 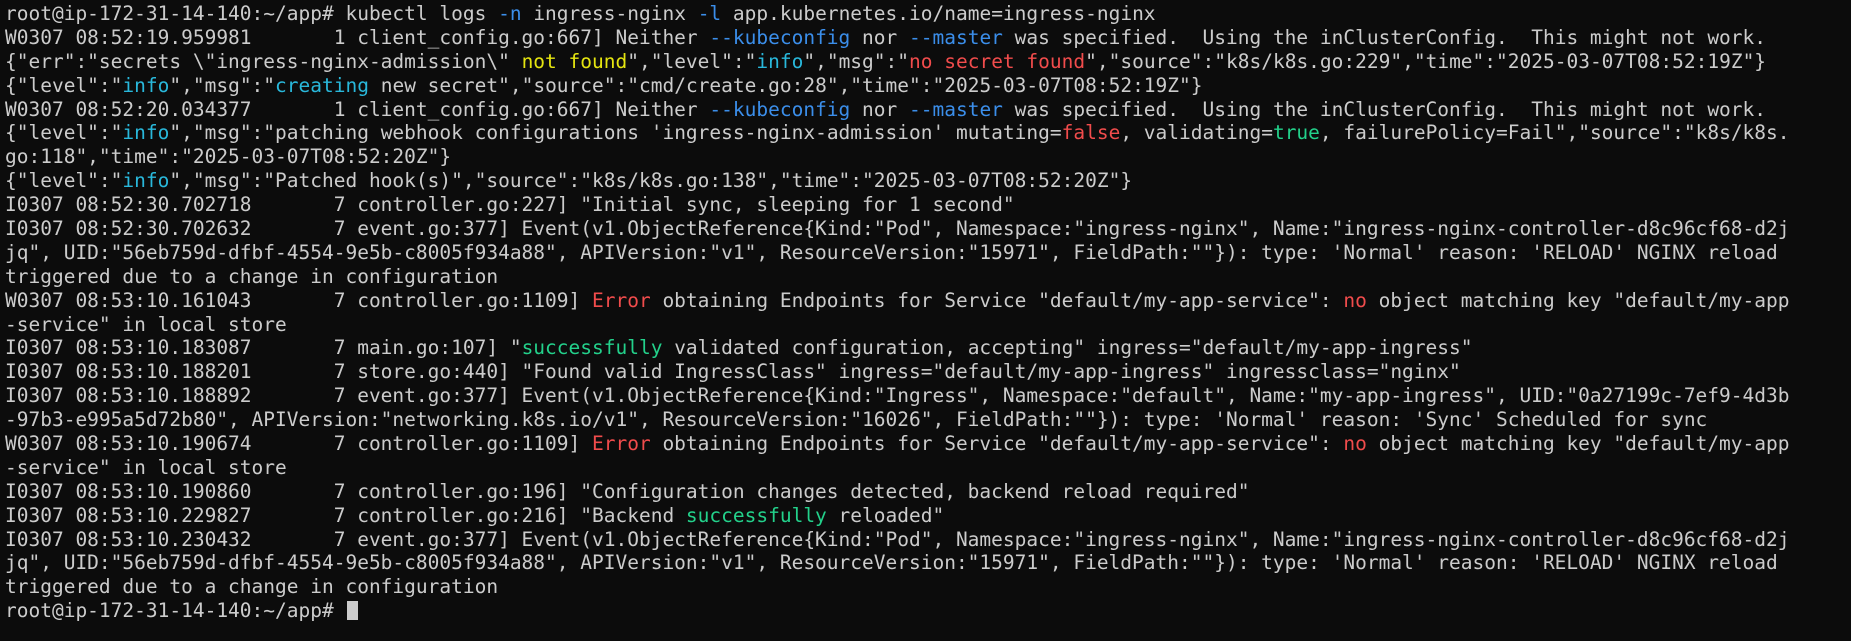 What do you see at coordinates (1196, 133) in the screenshot?
I see `text-segment: , validating=` at bounding box center [1196, 133].